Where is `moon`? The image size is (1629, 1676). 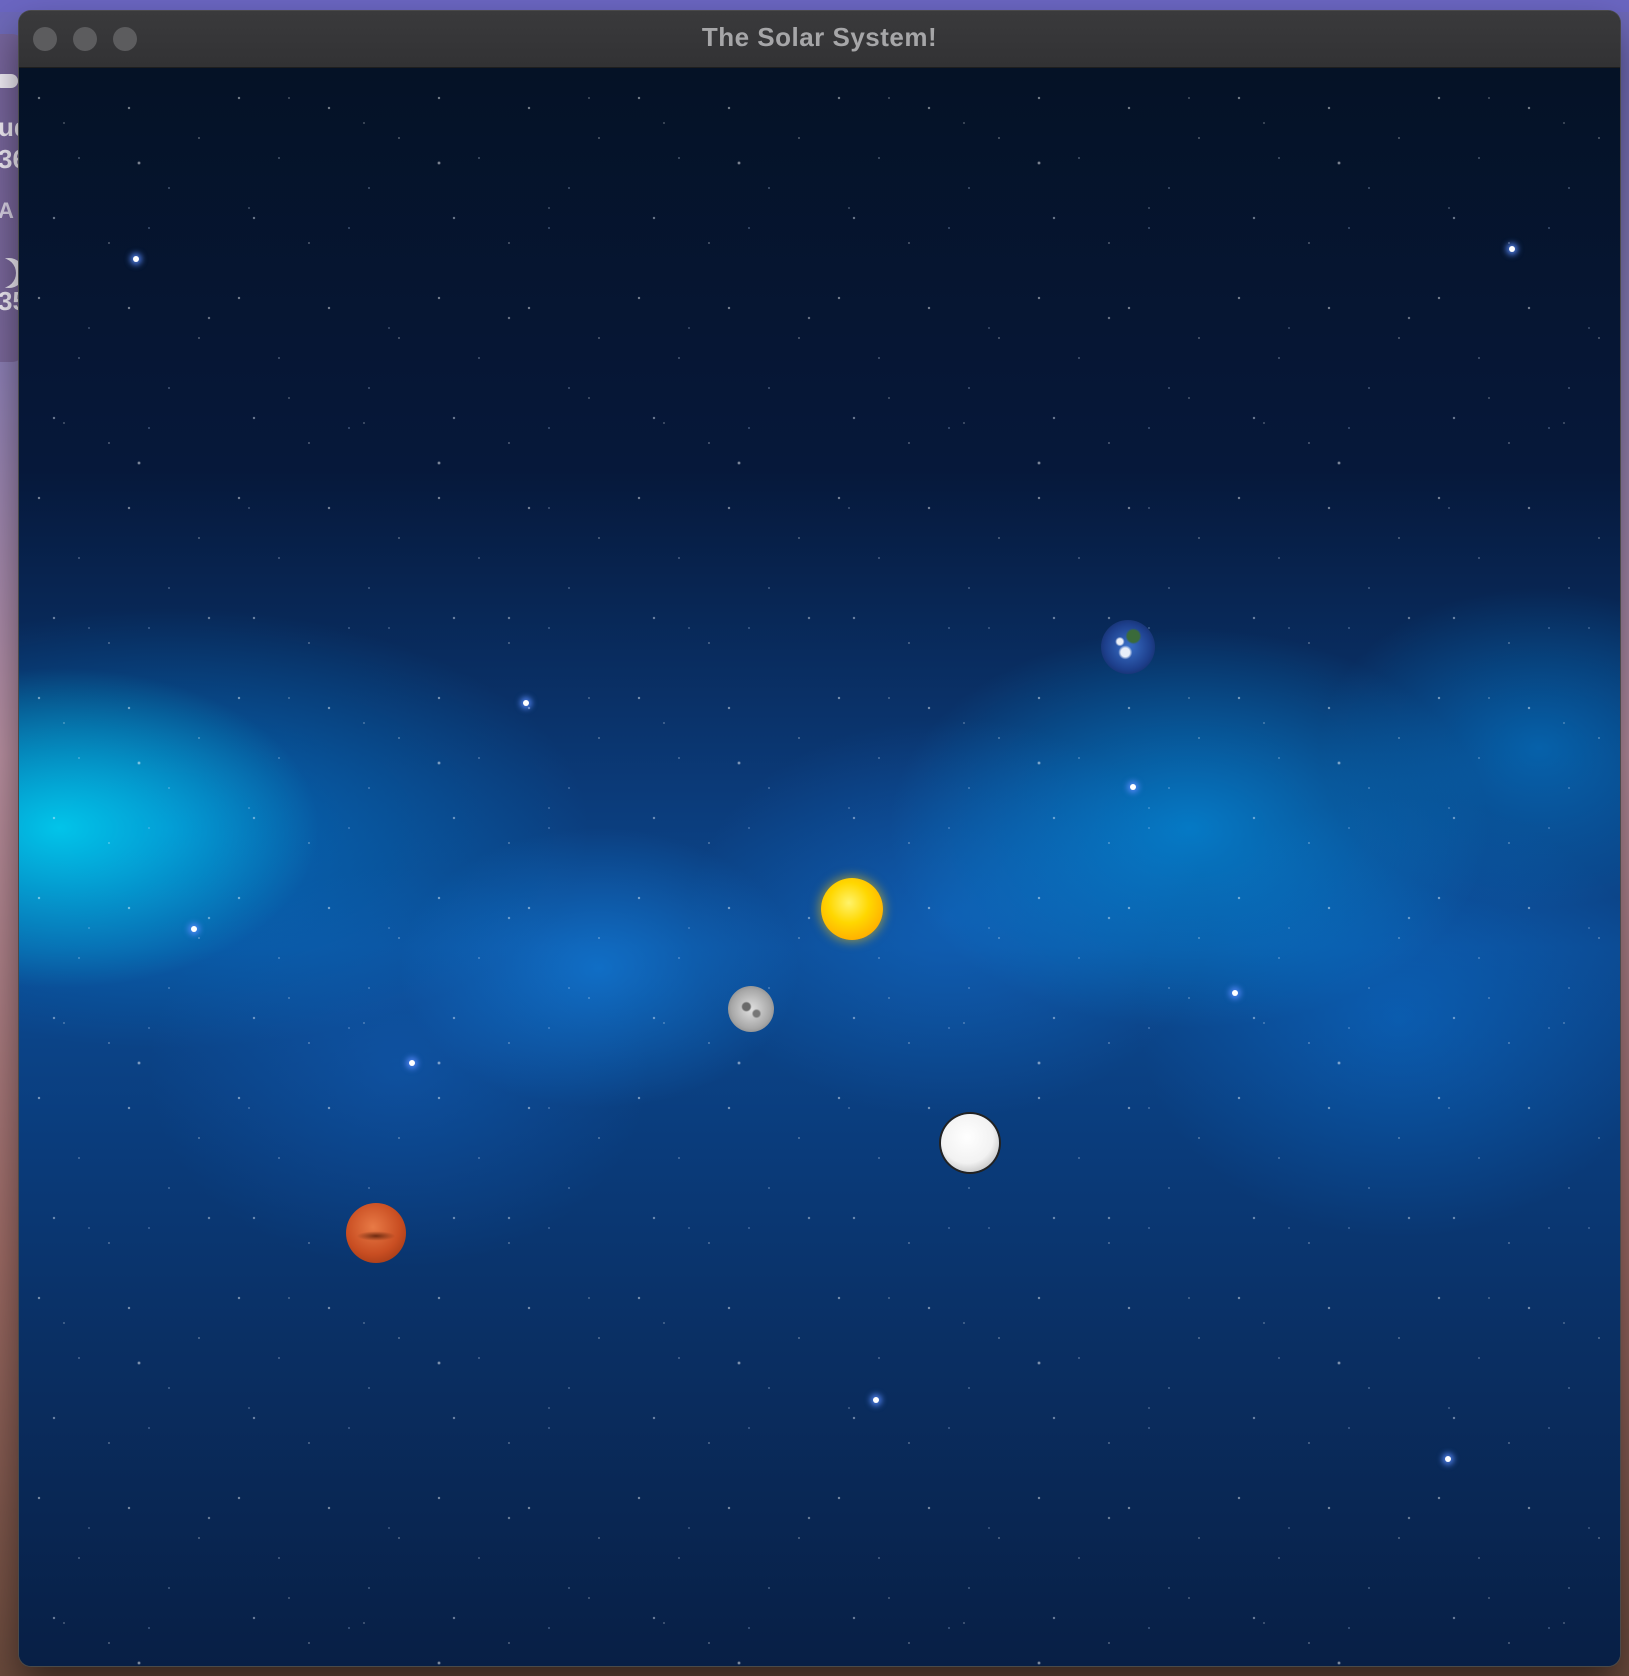
moon is located at coordinates (751, 1009).